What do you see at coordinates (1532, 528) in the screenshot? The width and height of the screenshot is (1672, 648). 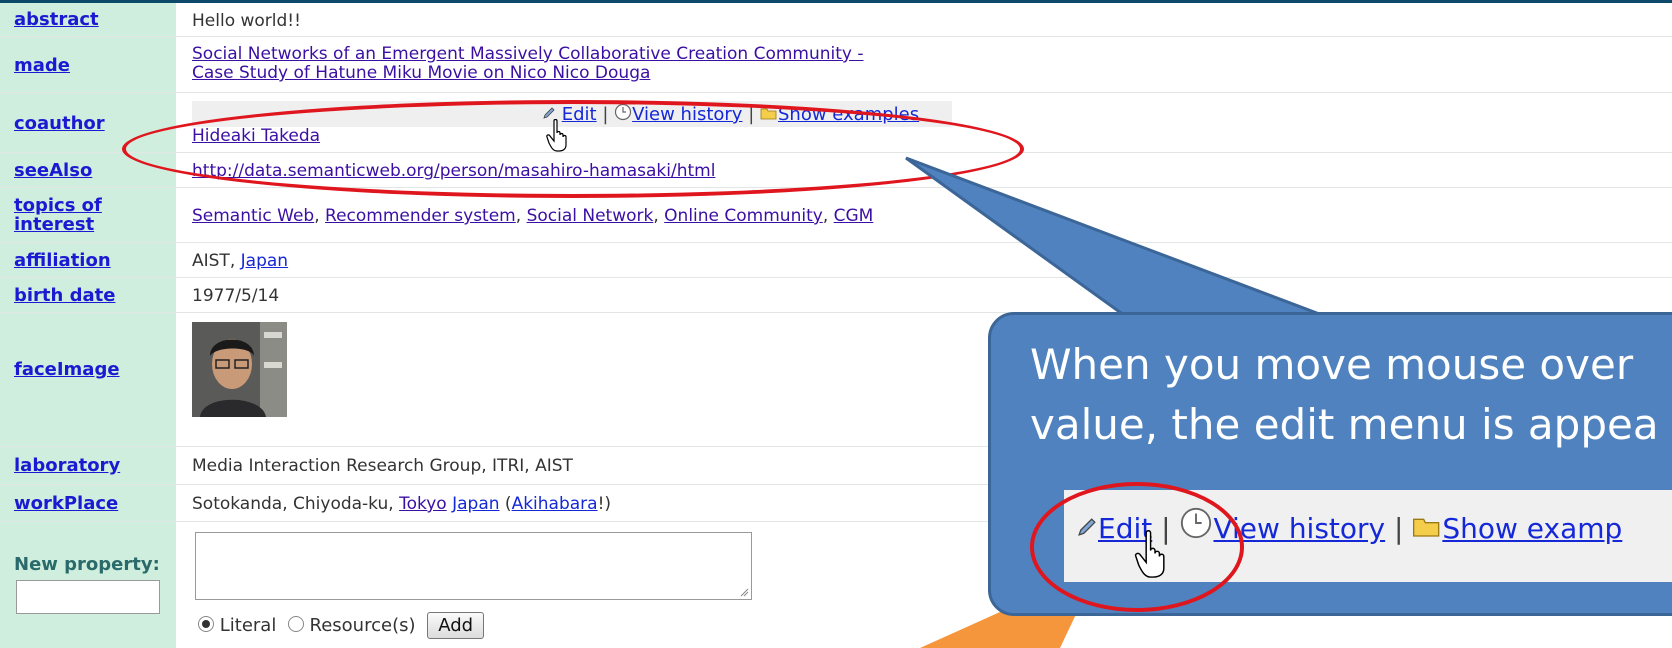 I see `show-examples-link: Show examp` at bounding box center [1532, 528].